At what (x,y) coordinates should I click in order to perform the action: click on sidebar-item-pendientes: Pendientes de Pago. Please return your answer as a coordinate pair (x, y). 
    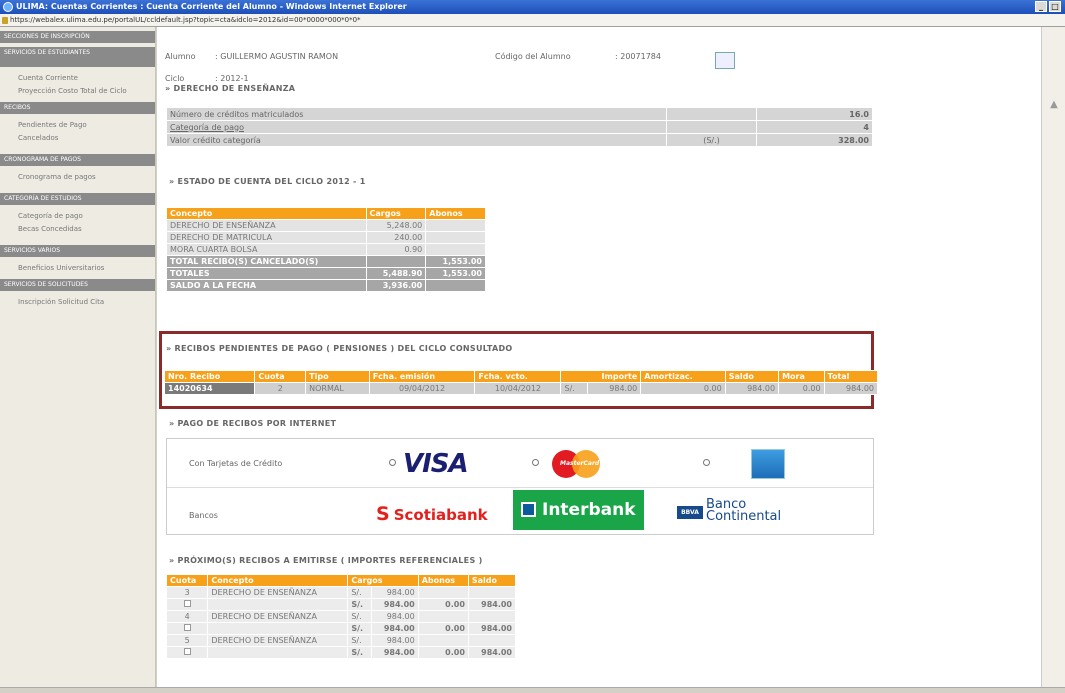
    Looking at the image, I should click on (77, 125).